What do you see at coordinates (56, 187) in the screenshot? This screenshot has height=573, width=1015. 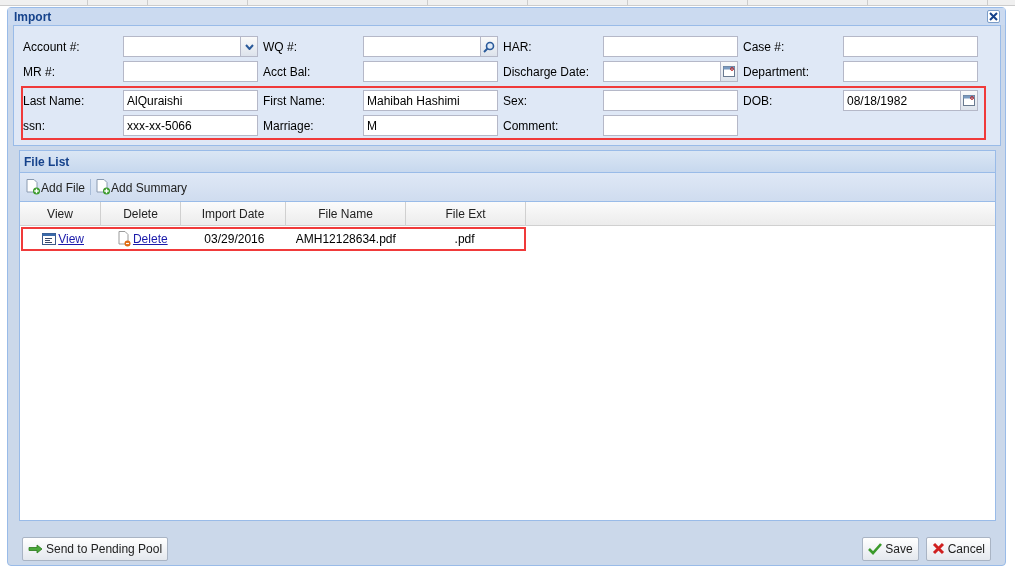 I see `toolbar-button: Add File` at bounding box center [56, 187].